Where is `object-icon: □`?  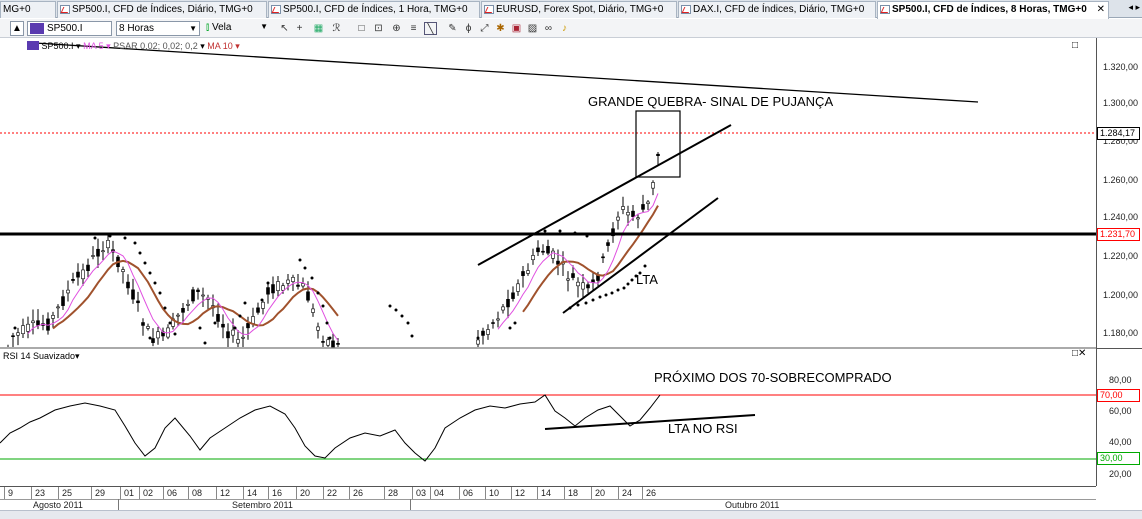
object-icon: □ is located at coordinates (361, 28).